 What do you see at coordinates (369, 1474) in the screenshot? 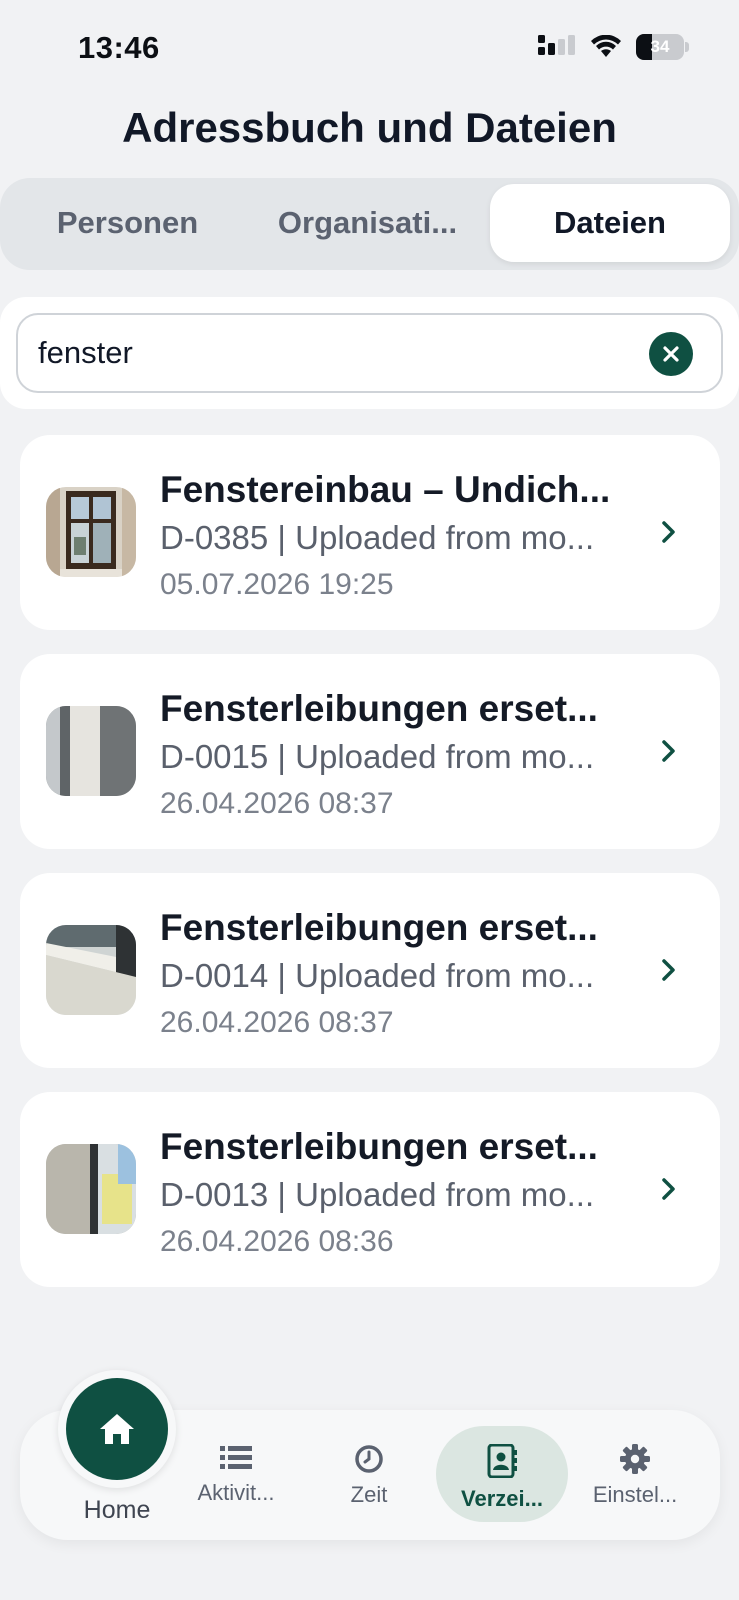
I see `nav-item-zeit: Zeit` at bounding box center [369, 1474].